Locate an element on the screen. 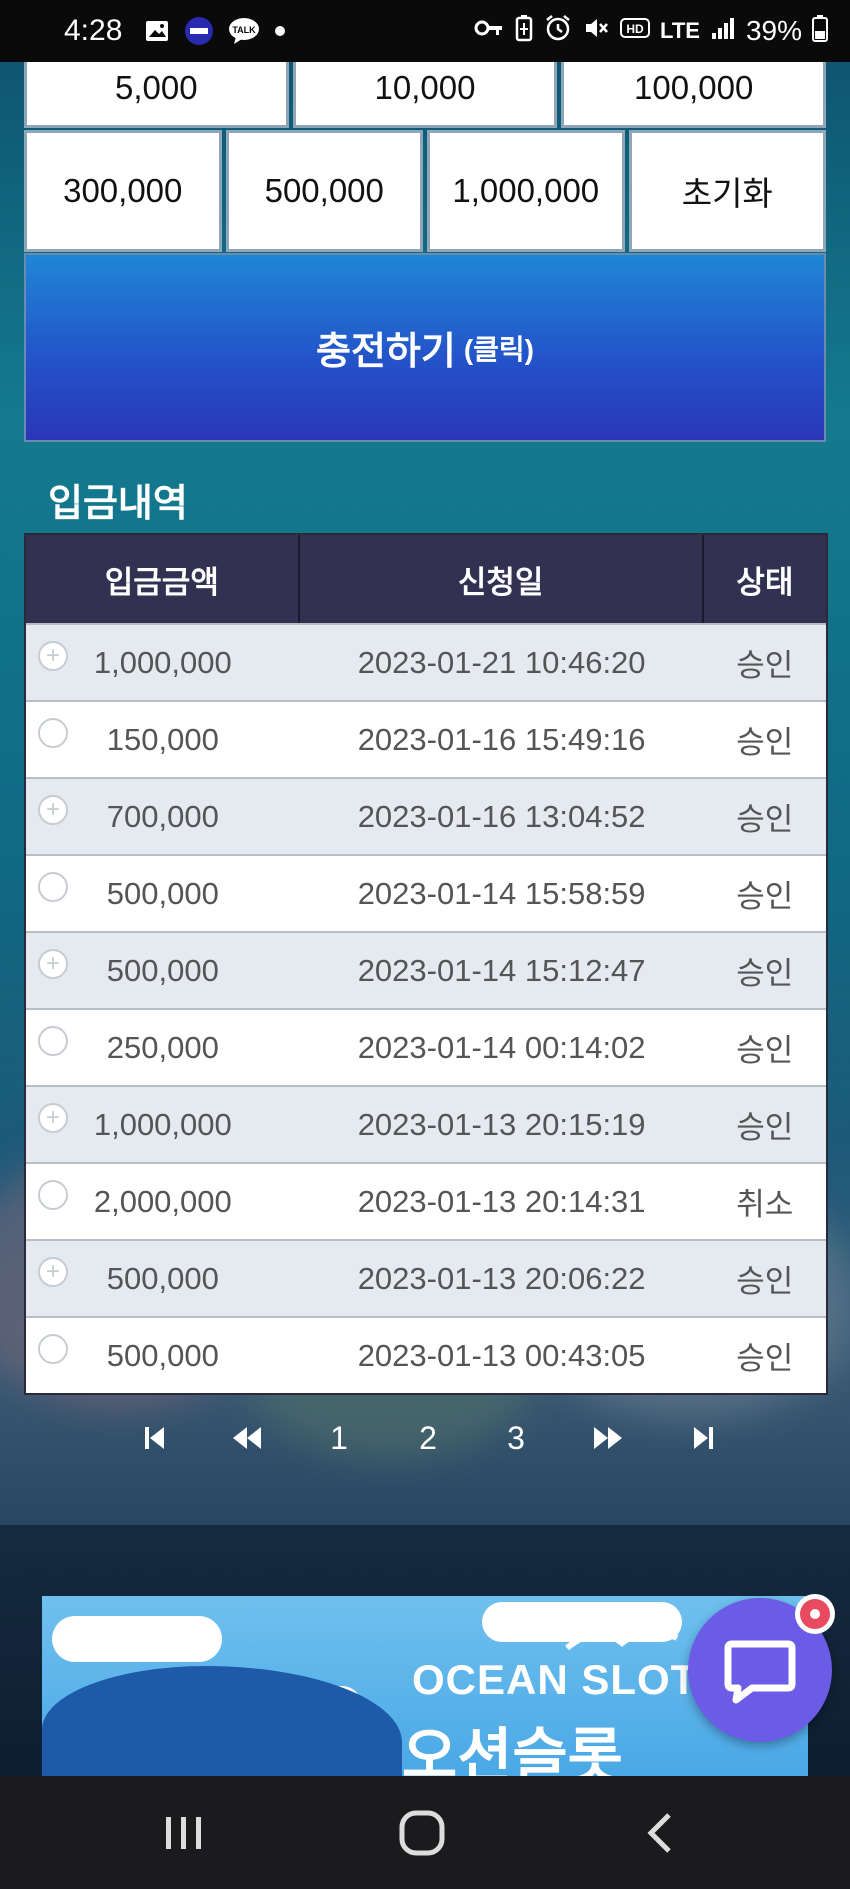  cell-status: 취소 is located at coordinates (765, 1204).